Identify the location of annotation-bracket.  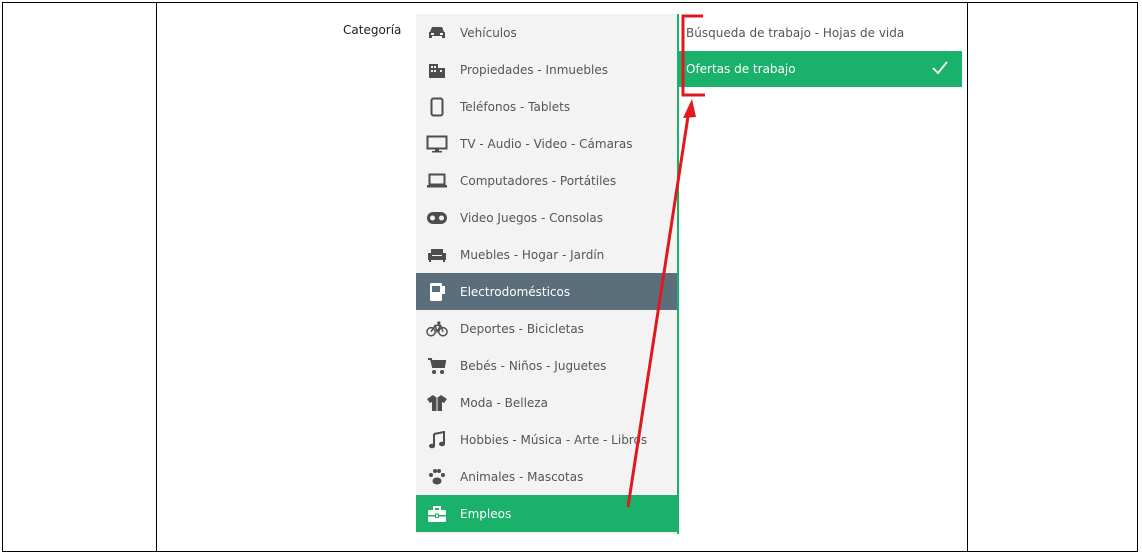
(693, 55).